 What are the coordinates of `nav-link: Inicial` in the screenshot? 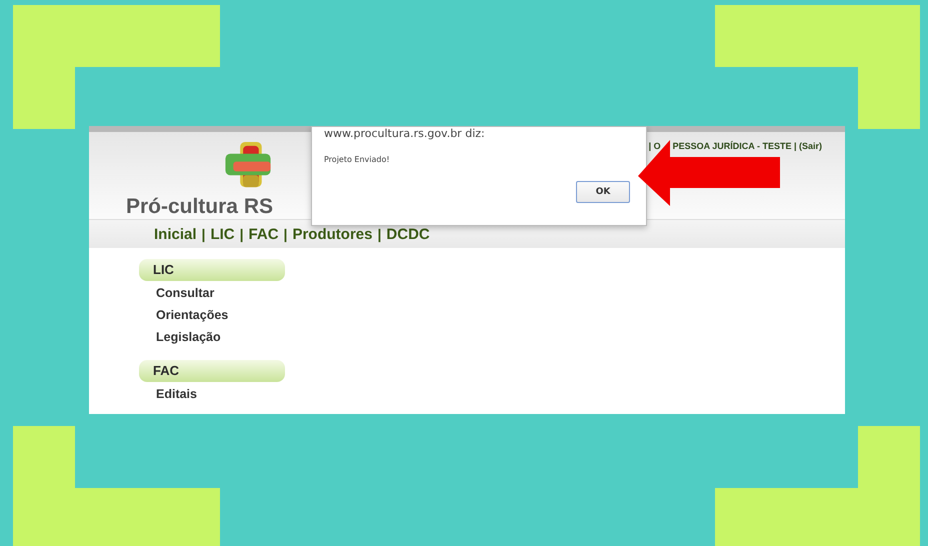 It's located at (175, 234).